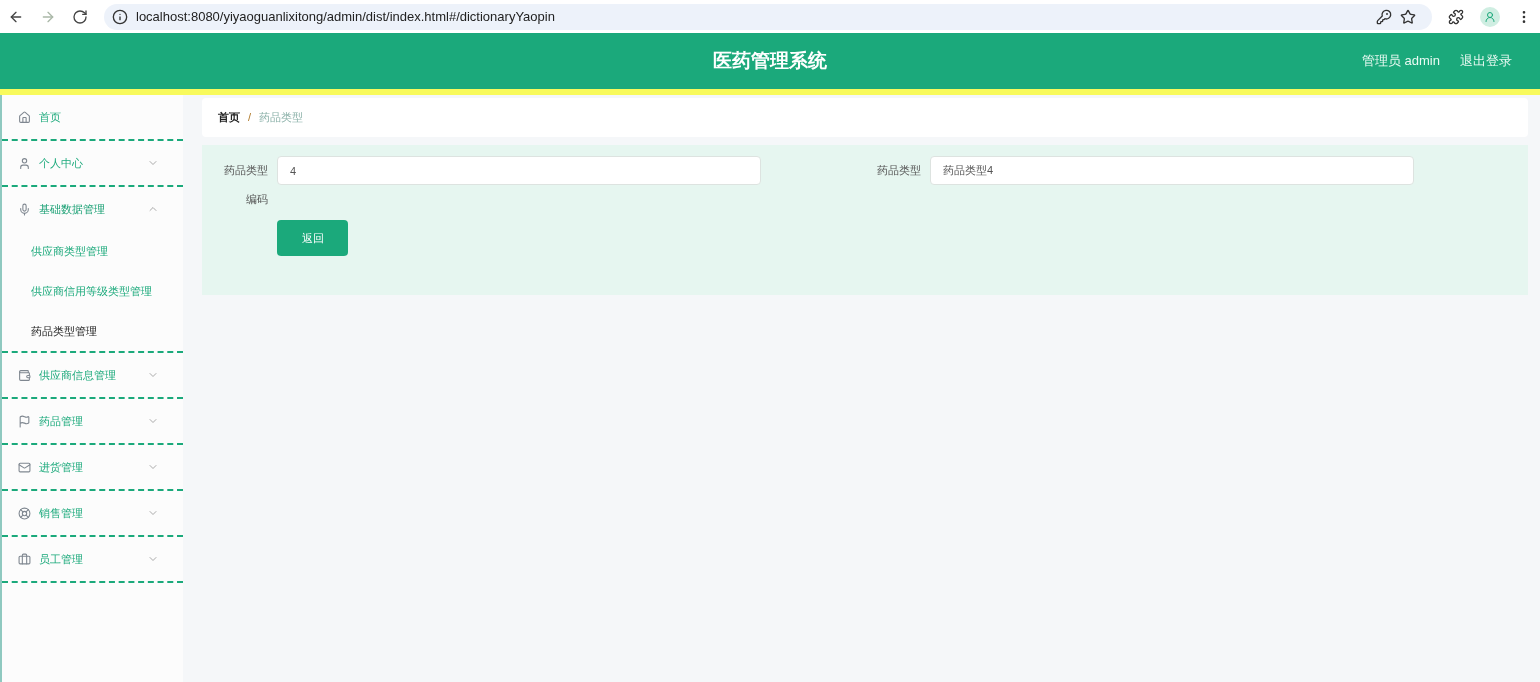 Image resolution: width=1540 pixels, height=682 pixels. I want to click on sidebar-item: 供应商信息管理, so click(92, 375).